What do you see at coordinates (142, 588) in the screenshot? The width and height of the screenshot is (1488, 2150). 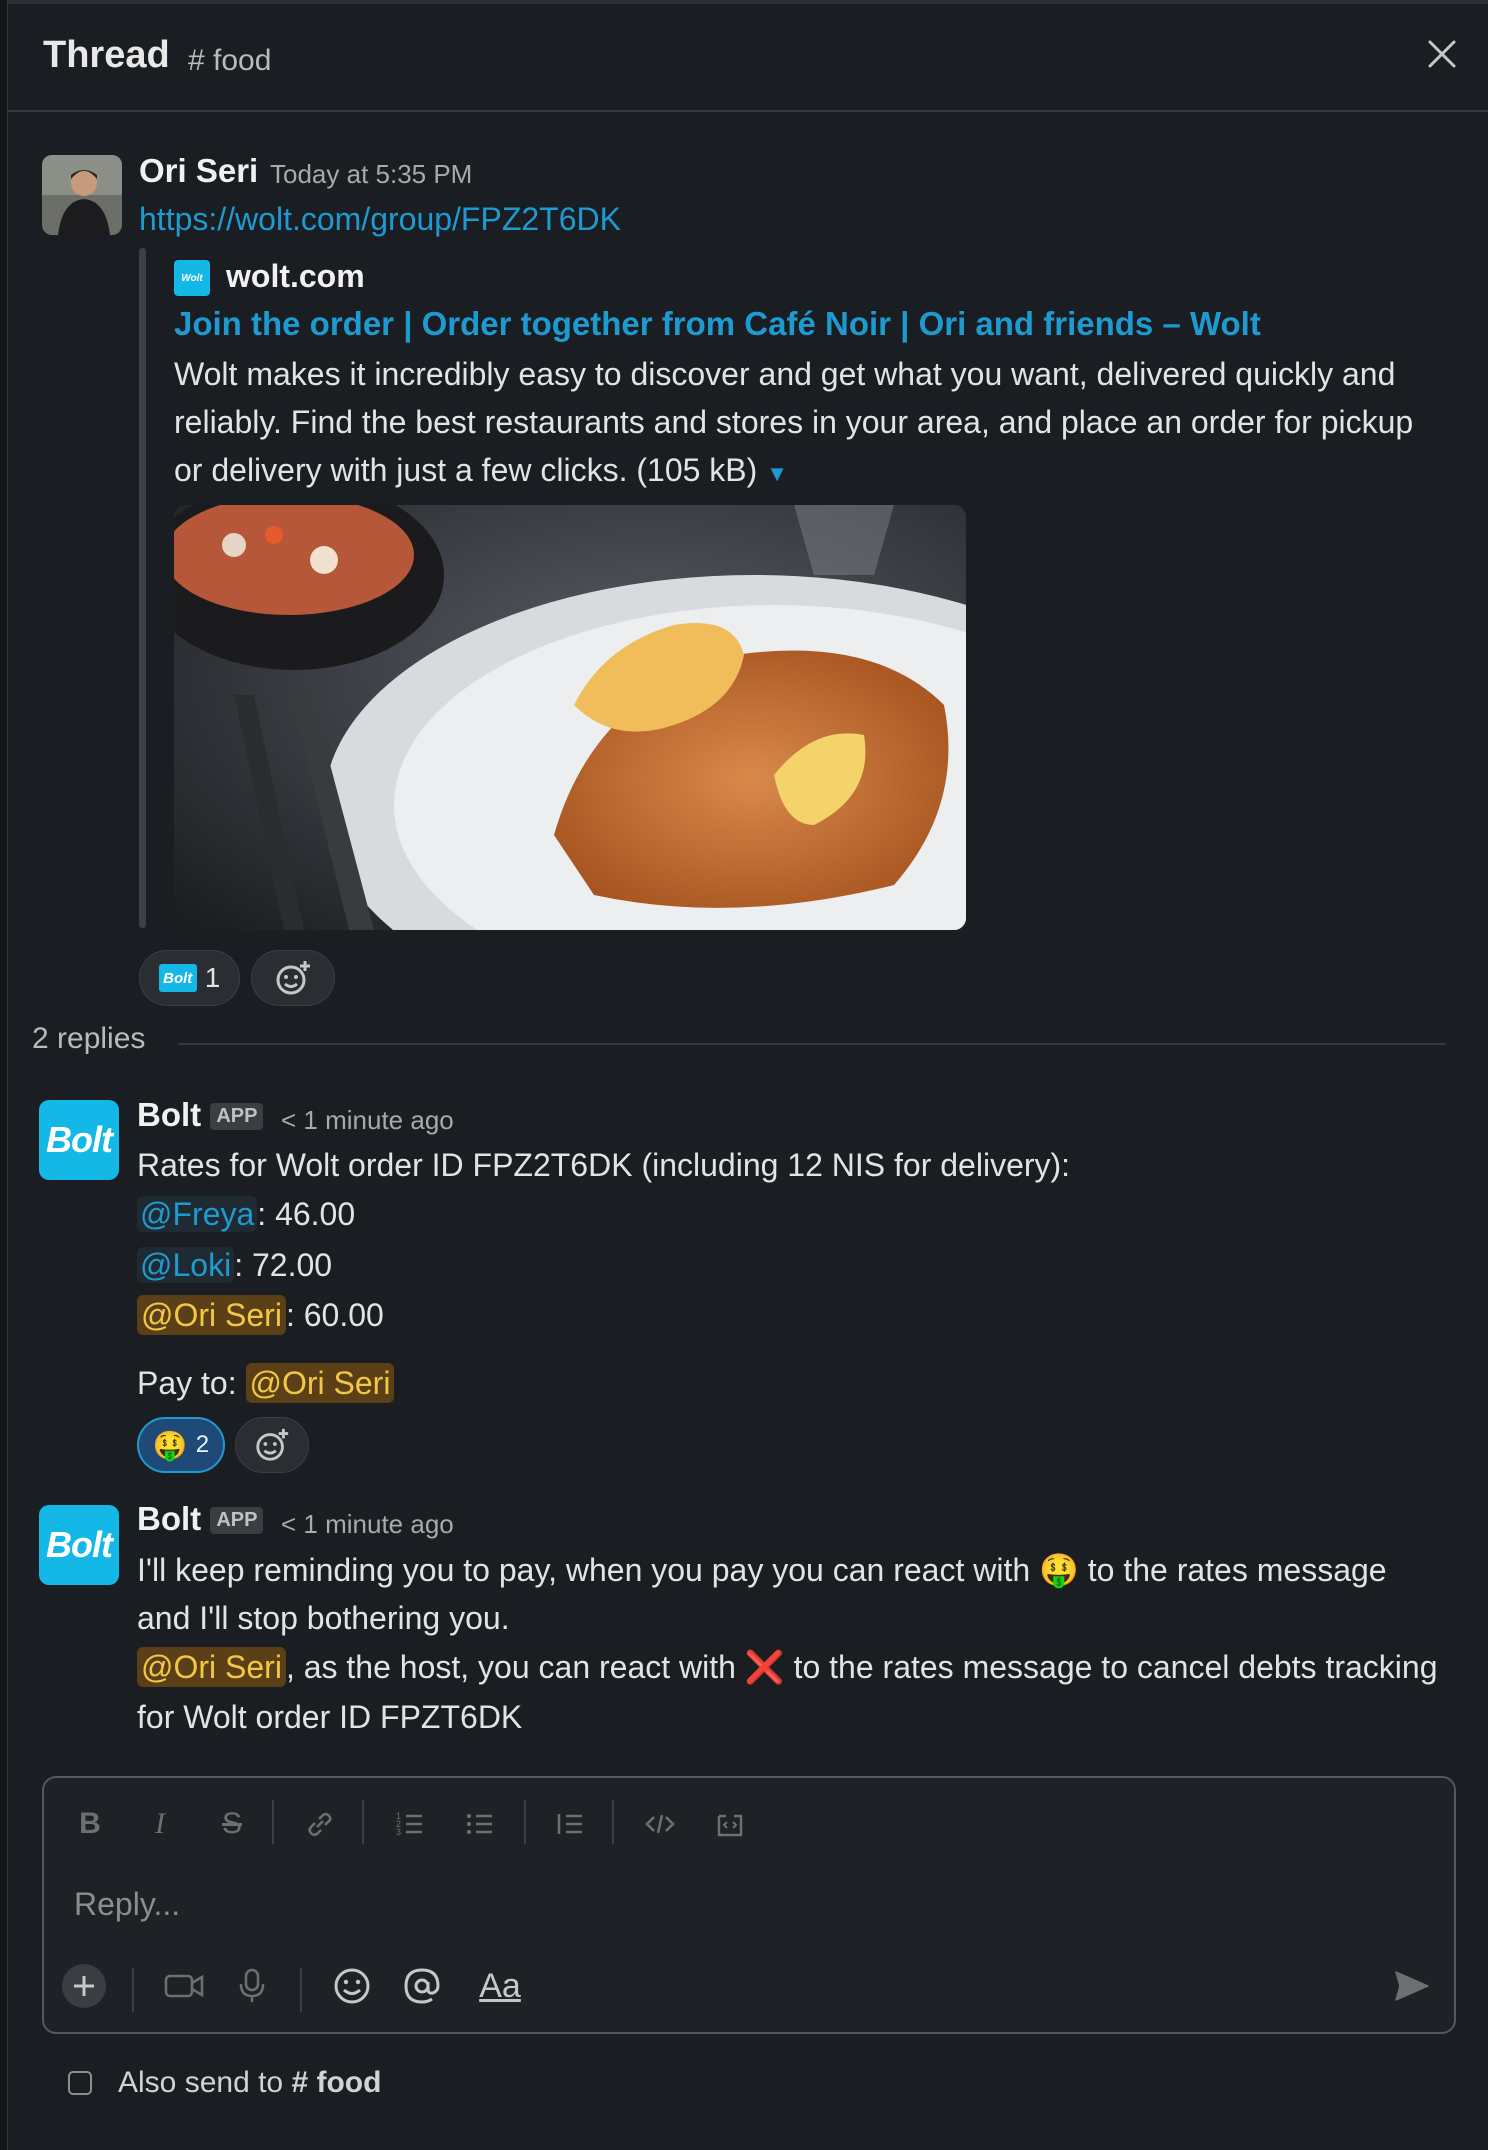 I see `unfurl-border` at bounding box center [142, 588].